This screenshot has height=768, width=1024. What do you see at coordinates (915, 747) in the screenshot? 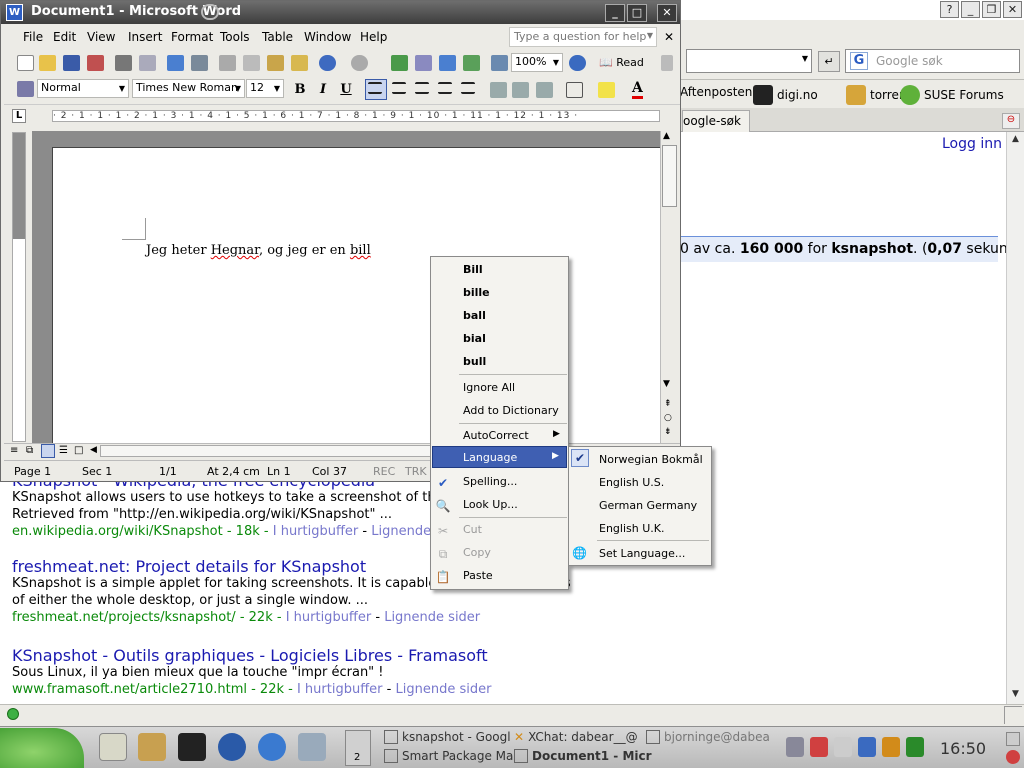
I see `package-tray-icon` at bounding box center [915, 747].